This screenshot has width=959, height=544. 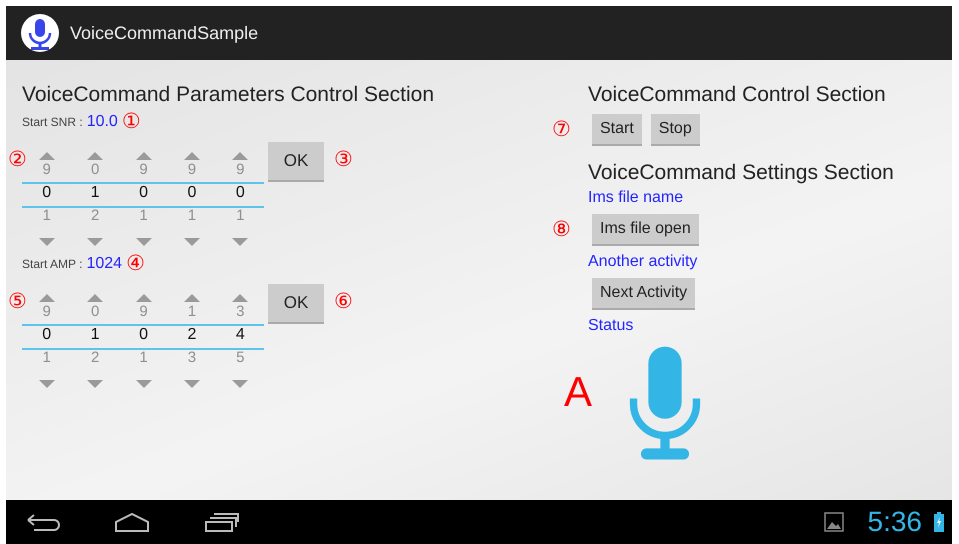 I want to click on annotation-marker: ④, so click(x=135, y=264).